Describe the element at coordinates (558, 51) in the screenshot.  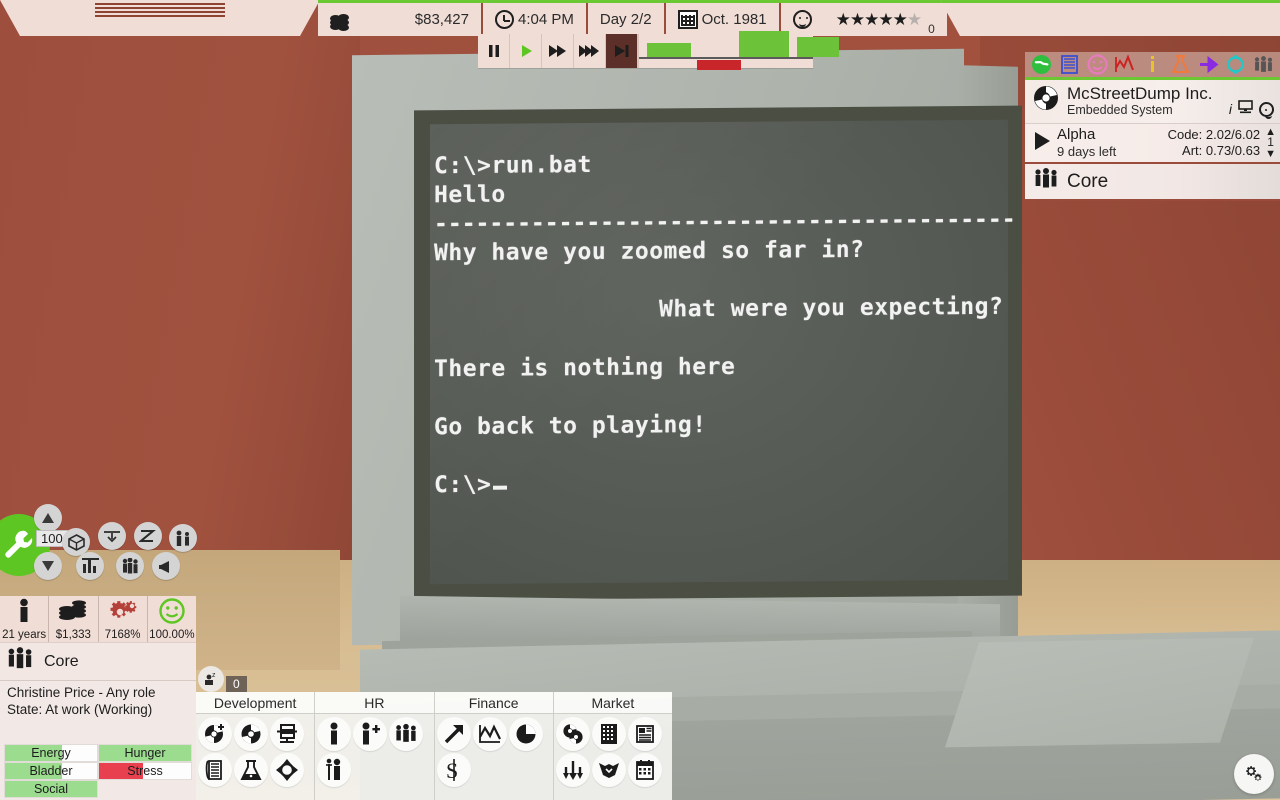
I see `fast-forward-button` at that location.